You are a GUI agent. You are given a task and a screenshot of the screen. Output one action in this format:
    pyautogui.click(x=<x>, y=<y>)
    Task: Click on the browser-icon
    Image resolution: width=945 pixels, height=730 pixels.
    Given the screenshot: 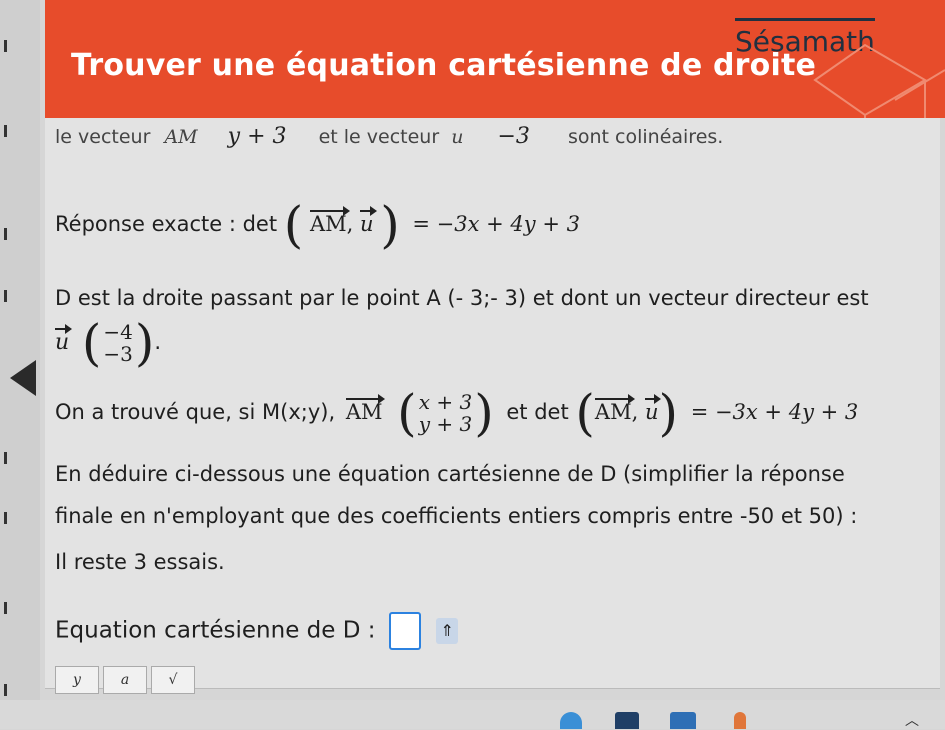 What is the action you would take?
    pyautogui.click(x=571, y=720)
    